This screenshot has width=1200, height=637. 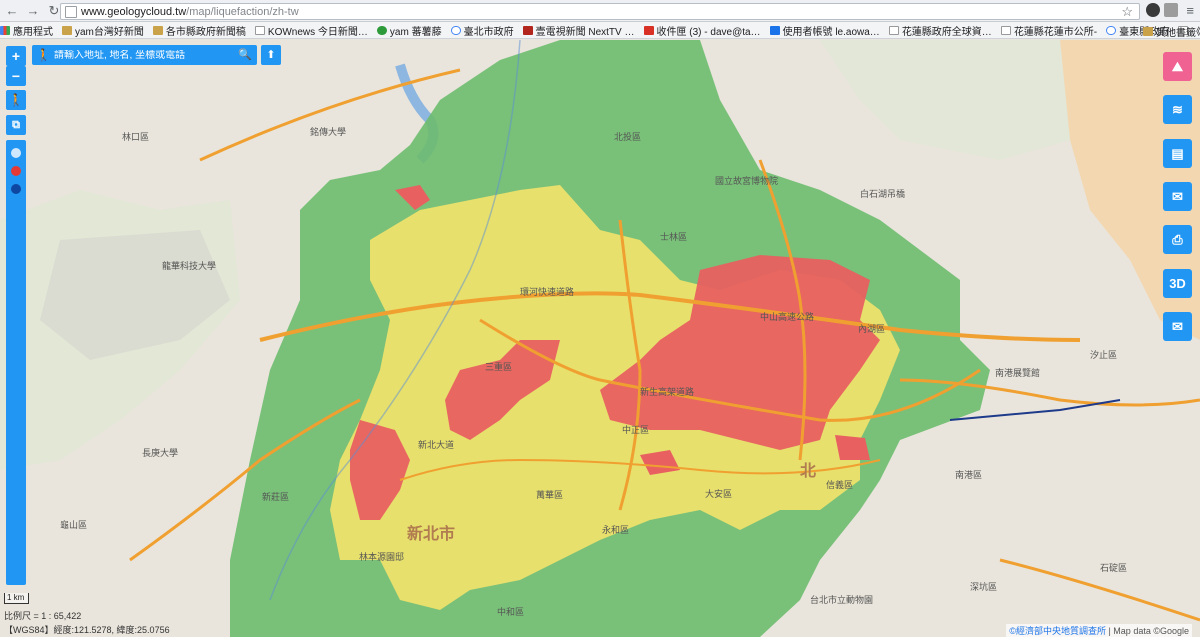 What do you see at coordinates (271, 55) in the screenshot?
I see `upload-button: ⬆` at bounding box center [271, 55].